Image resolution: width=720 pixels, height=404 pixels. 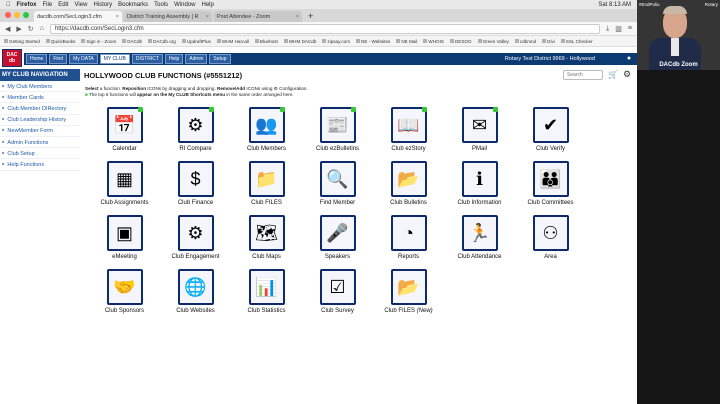 I want to click on person-check-icon: 🏃, so click(x=479, y=233).